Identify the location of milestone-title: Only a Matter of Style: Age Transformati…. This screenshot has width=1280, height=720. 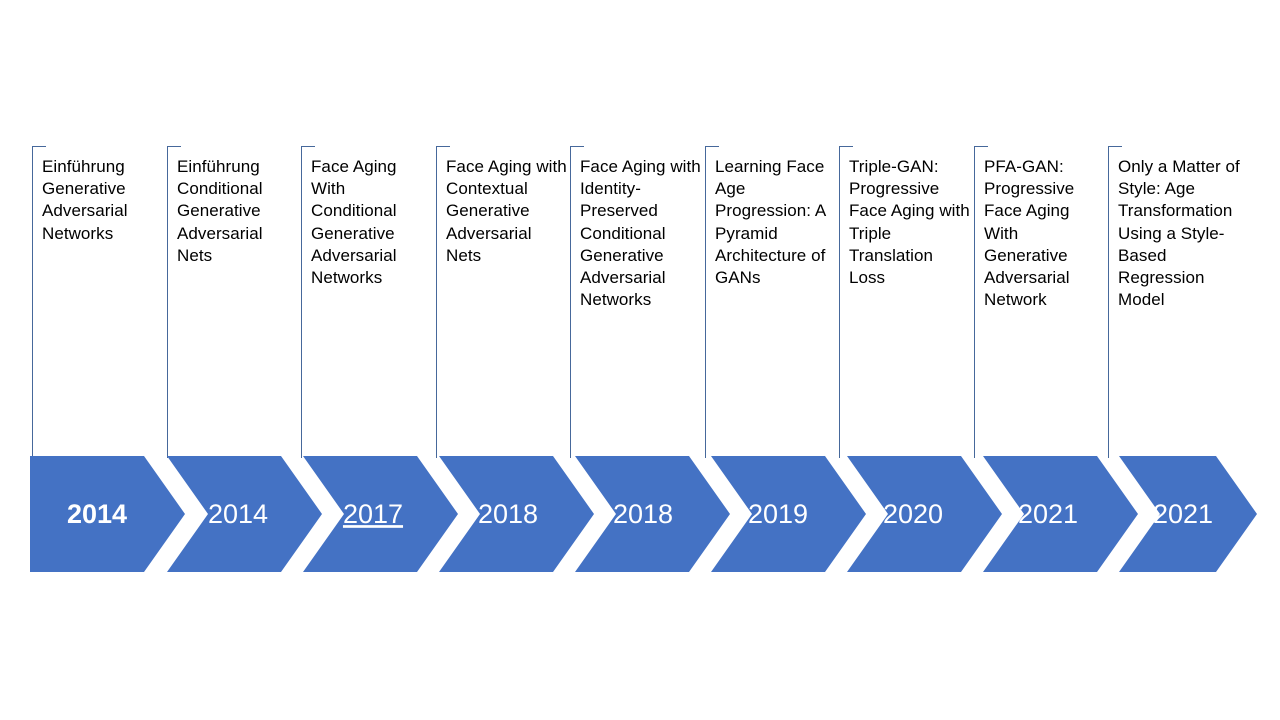
(1179, 233).